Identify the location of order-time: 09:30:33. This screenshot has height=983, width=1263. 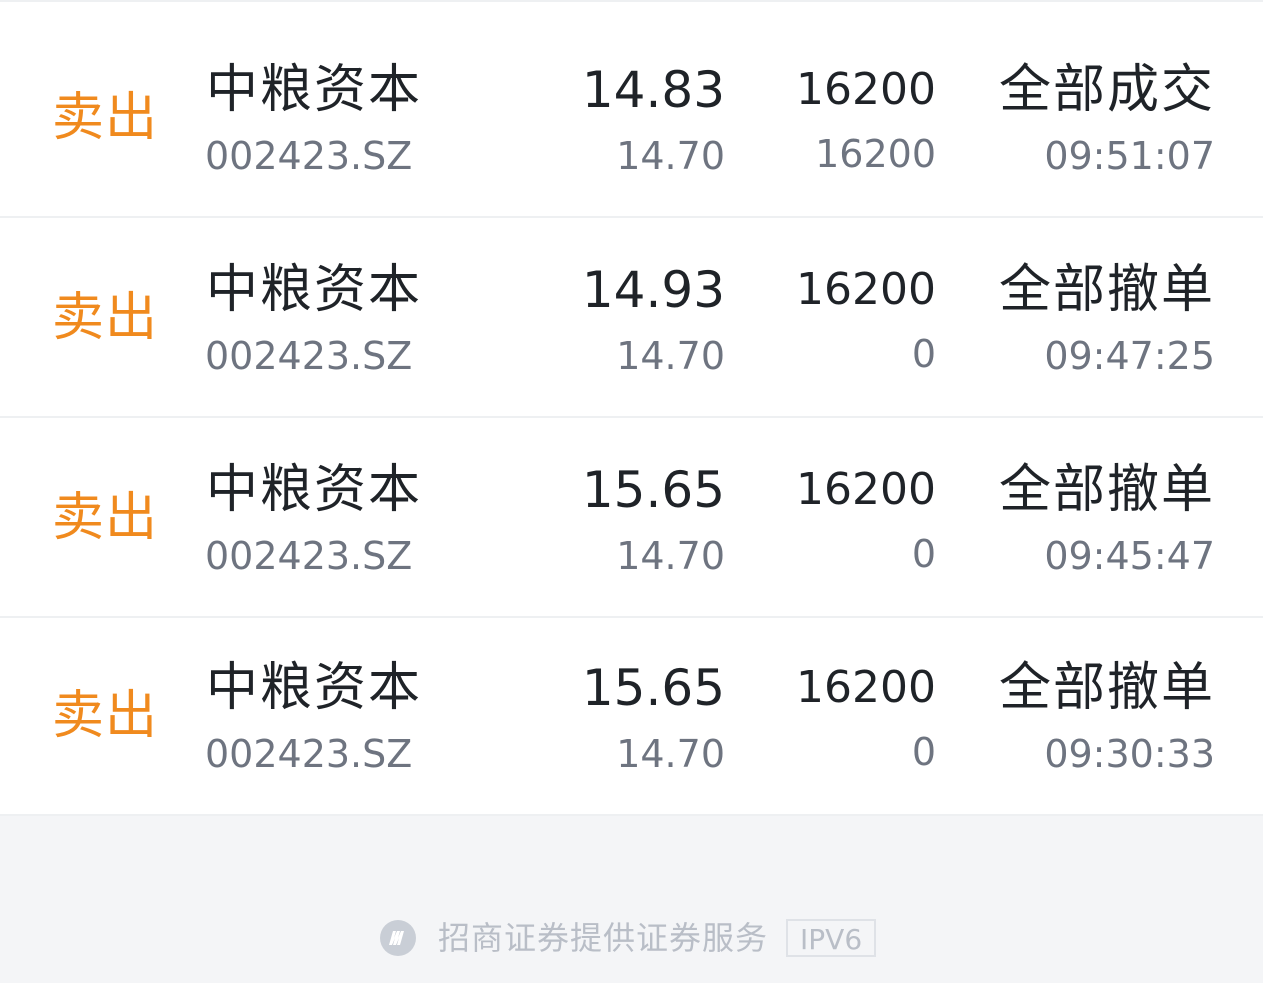
(1129, 754).